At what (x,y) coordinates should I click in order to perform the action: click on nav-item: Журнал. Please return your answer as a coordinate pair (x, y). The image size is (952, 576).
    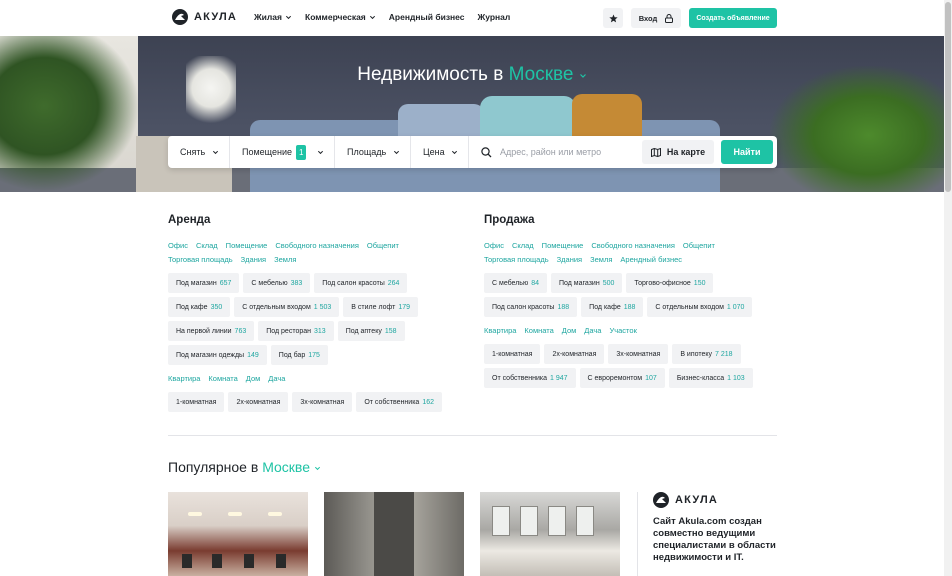
    Looking at the image, I should click on (494, 17).